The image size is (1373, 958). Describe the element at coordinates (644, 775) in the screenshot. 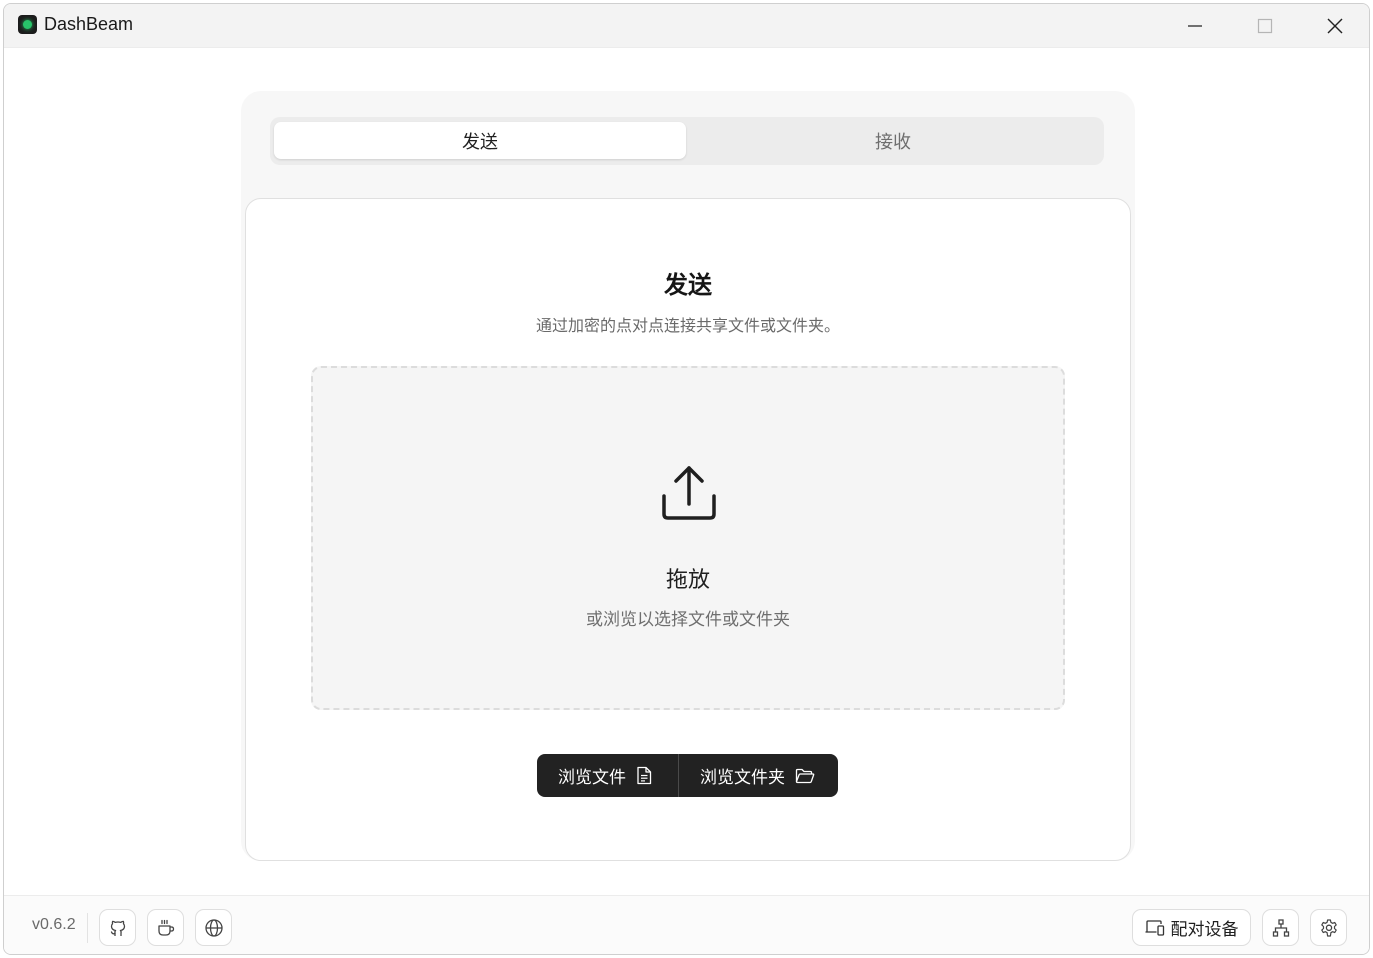

I see `file-icon` at that location.